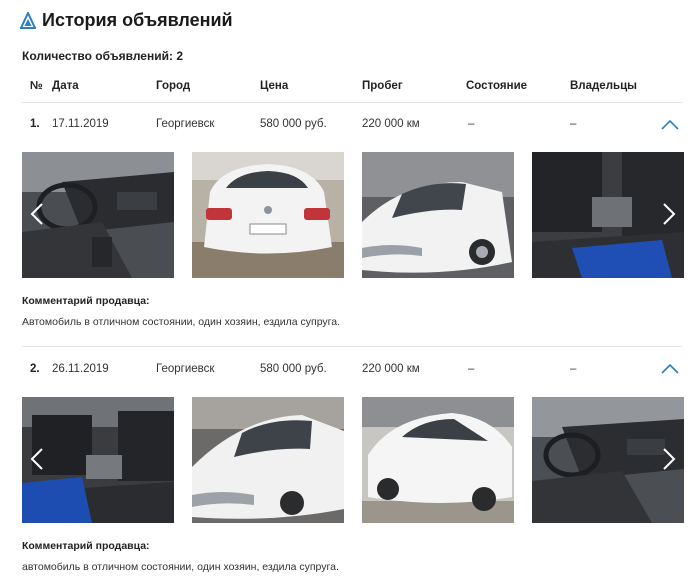 The image size is (700, 581). I want to click on listing-count-value: 2, so click(179, 56).